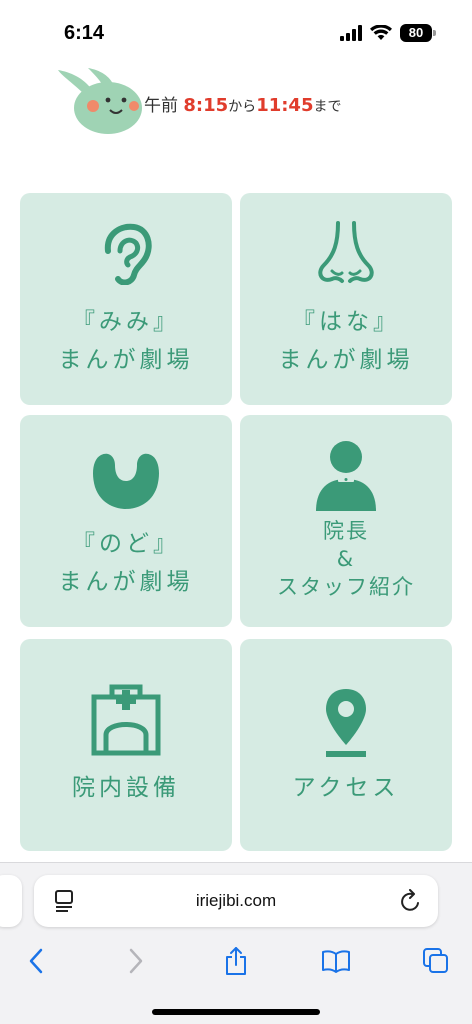  I want to click on tile-label-line2: &, so click(346, 559).